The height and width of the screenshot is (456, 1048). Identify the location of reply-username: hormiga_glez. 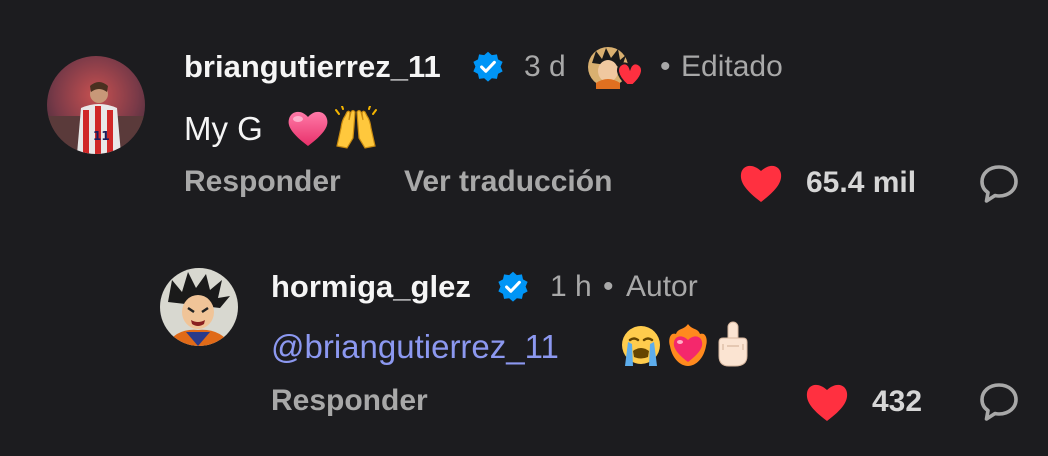
(371, 287).